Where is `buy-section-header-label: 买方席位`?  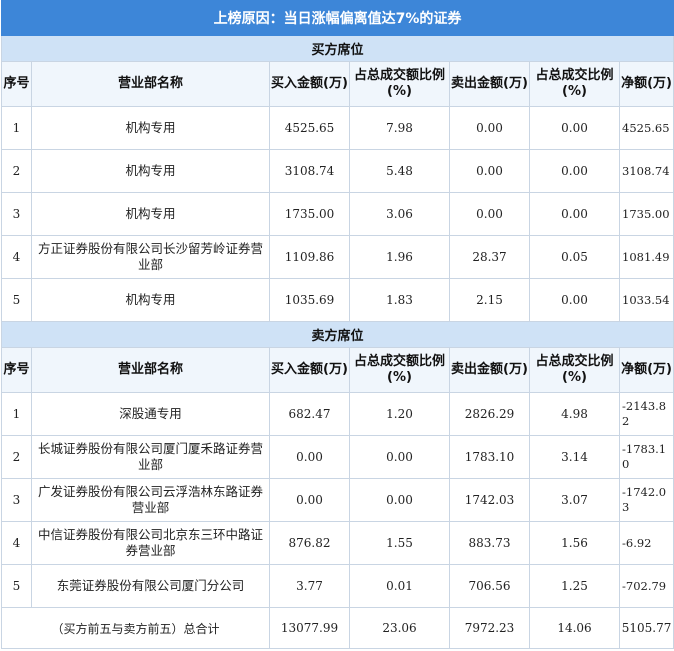
buy-section-header-label: 买方席位 is located at coordinates (337, 48).